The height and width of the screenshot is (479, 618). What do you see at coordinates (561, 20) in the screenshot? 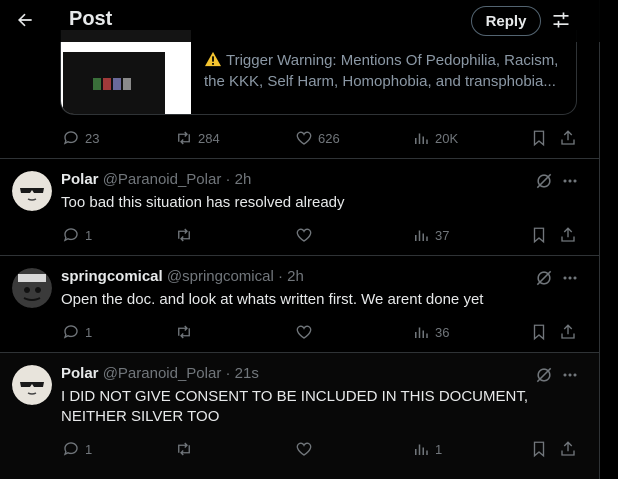
I see `sliders-icon` at bounding box center [561, 20].